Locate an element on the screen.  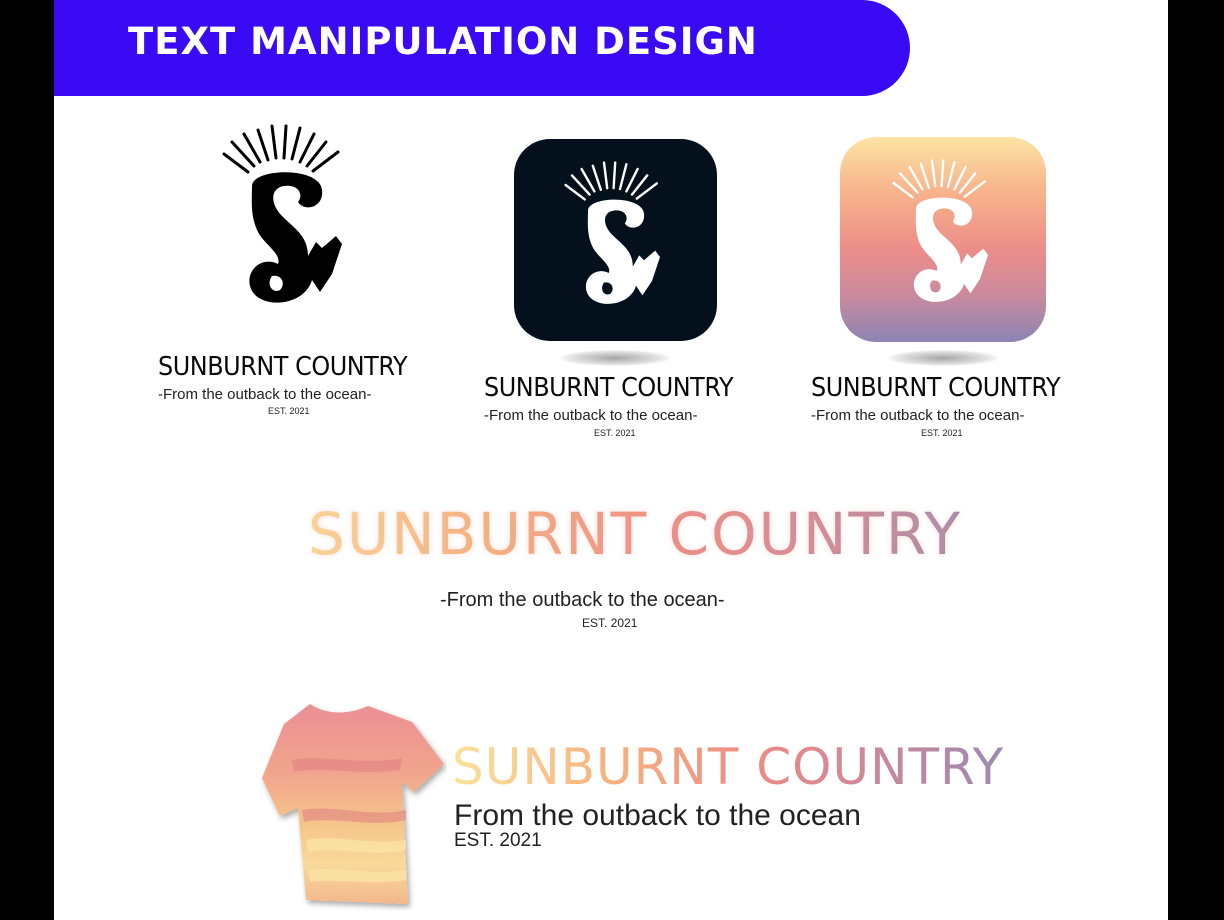
page-title: TEXT MANIPULATION DESIGN is located at coordinates (443, 41).